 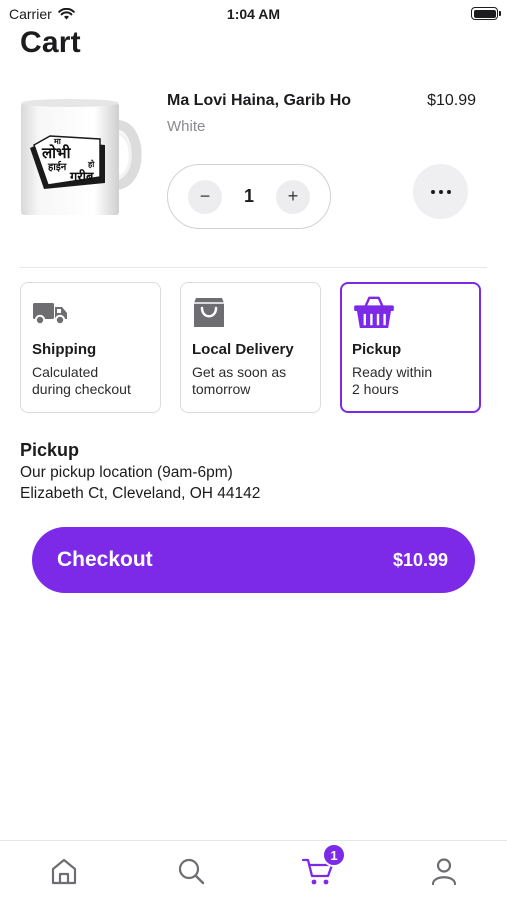 What do you see at coordinates (50, 450) in the screenshot?
I see `pickup-heading: Pickup` at bounding box center [50, 450].